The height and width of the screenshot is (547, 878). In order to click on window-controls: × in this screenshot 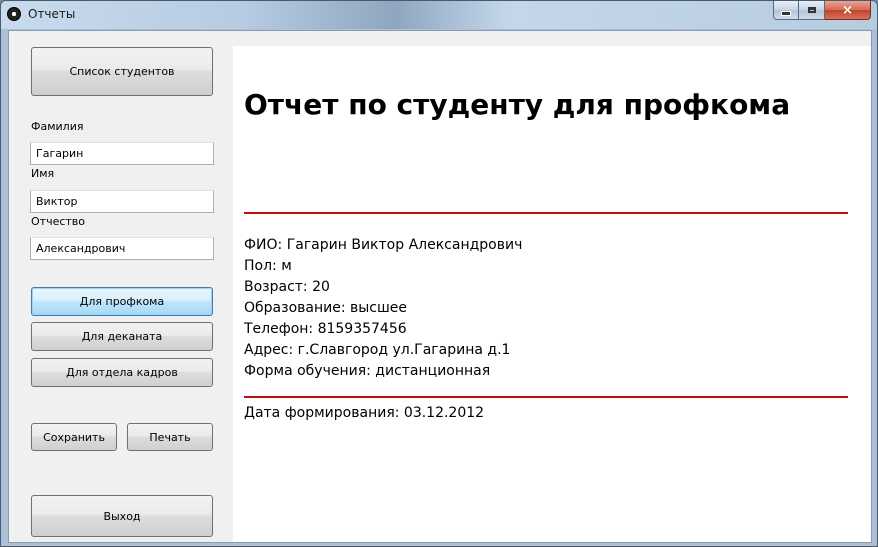, I will do `click(822, 11)`.